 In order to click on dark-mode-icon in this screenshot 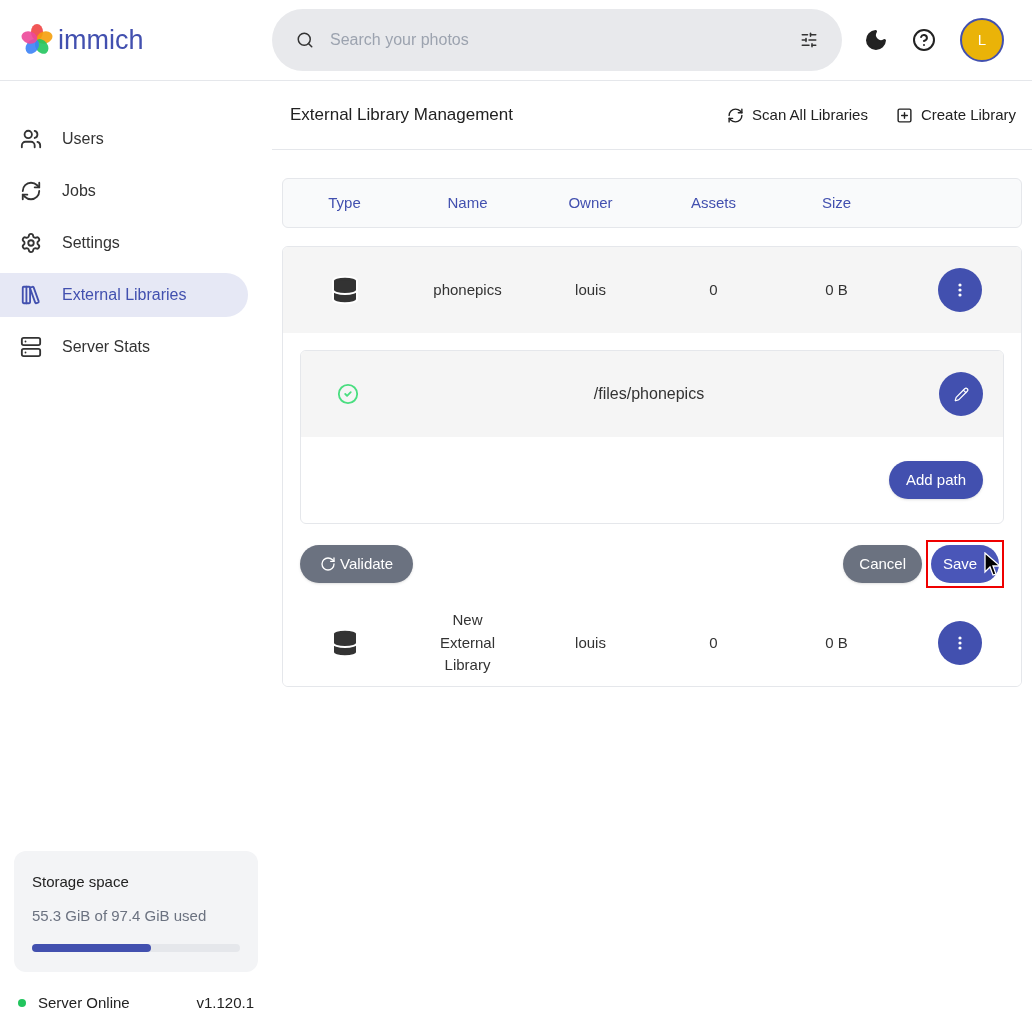, I will do `click(876, 40)`.